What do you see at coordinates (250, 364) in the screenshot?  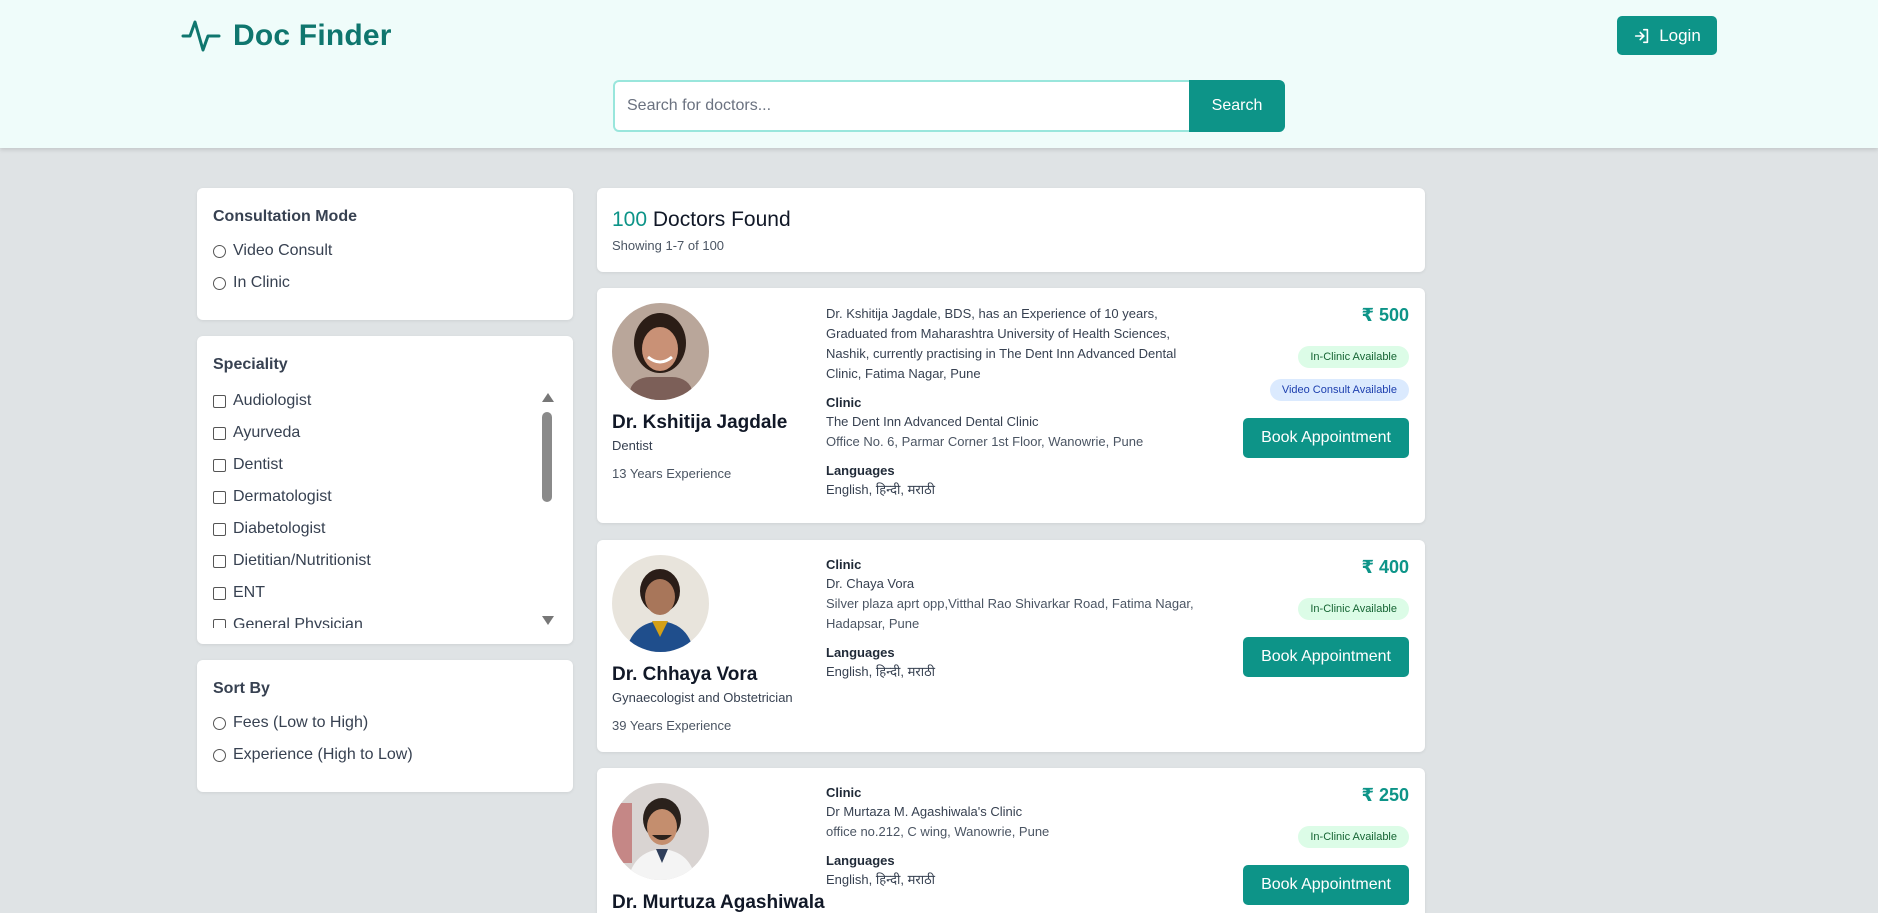 I see `speciality-title: Speciality` at bounding box center [250, 364].